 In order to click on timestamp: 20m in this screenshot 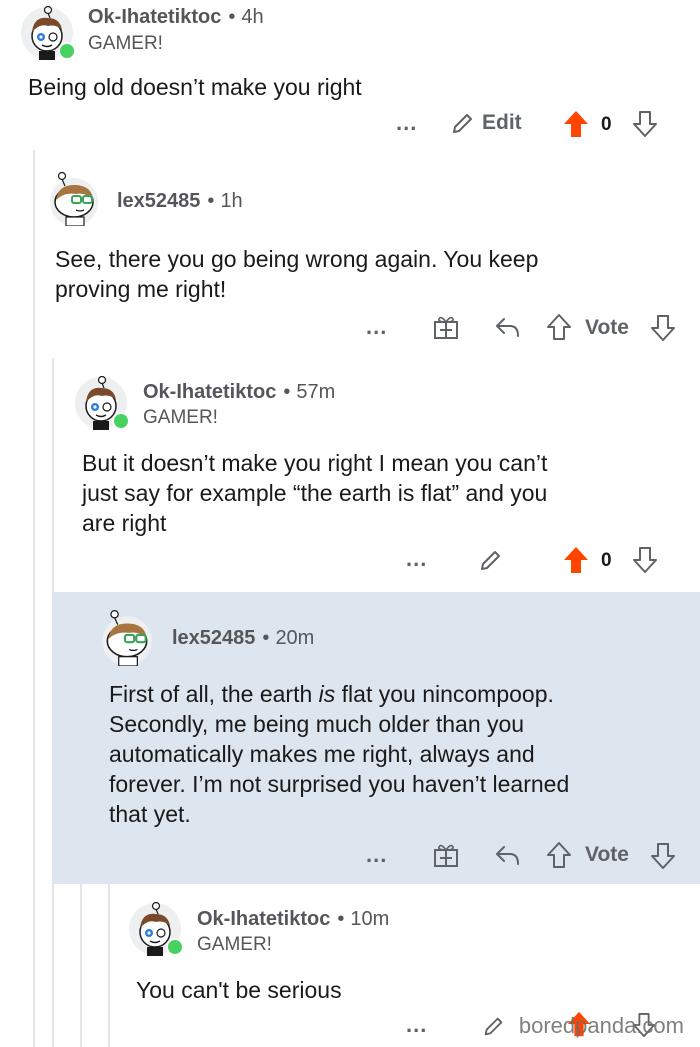, I will do `click(295, 638)`.